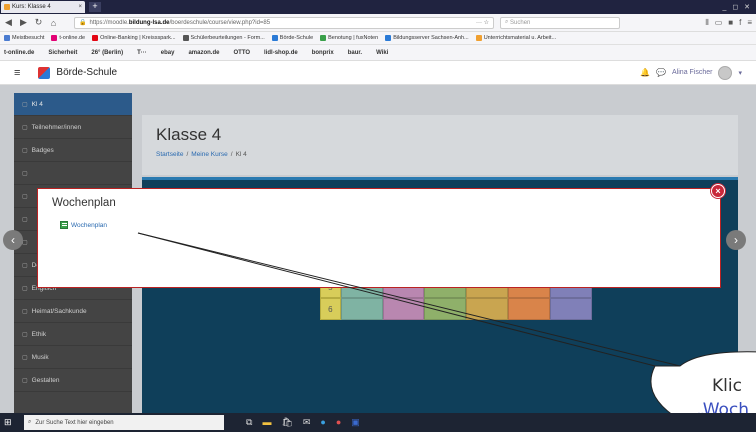 The width and height of the screenshot is (756, 432). I want to click on word-icon: ▣, so click(355, 422).